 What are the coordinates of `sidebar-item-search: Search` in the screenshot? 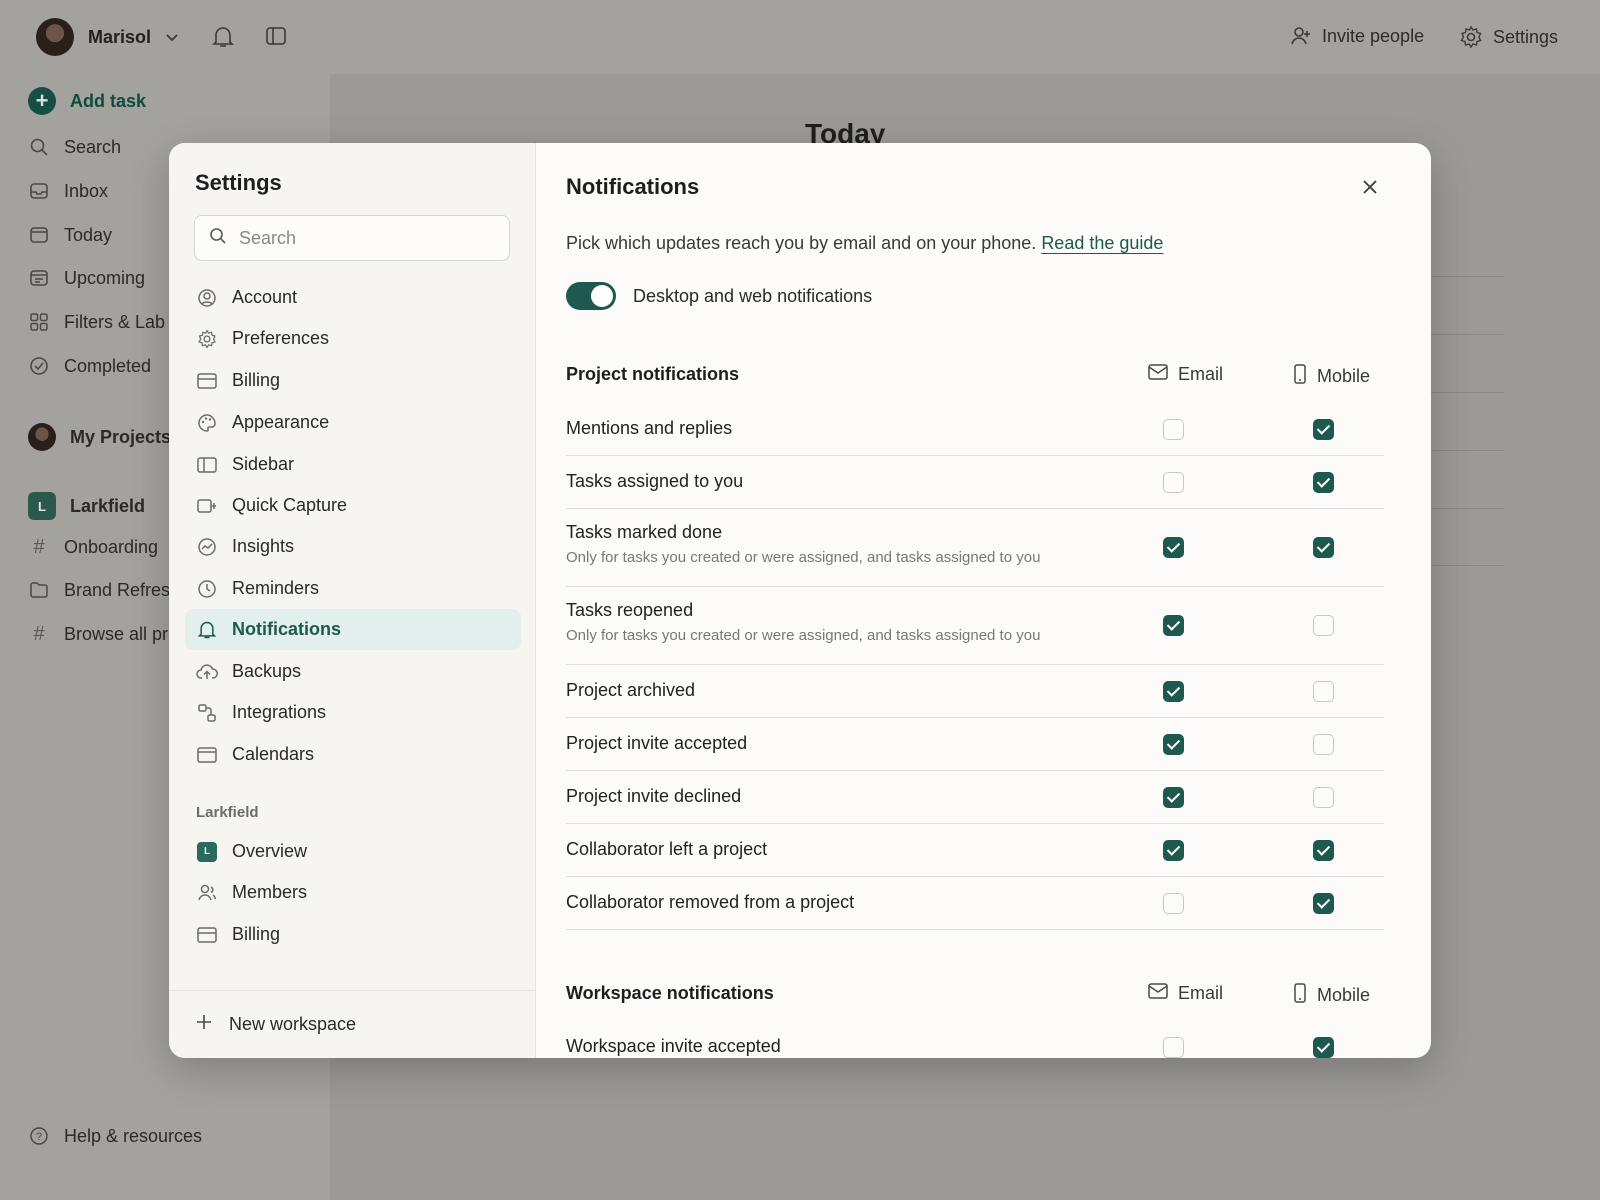 It's located at (74, 147).